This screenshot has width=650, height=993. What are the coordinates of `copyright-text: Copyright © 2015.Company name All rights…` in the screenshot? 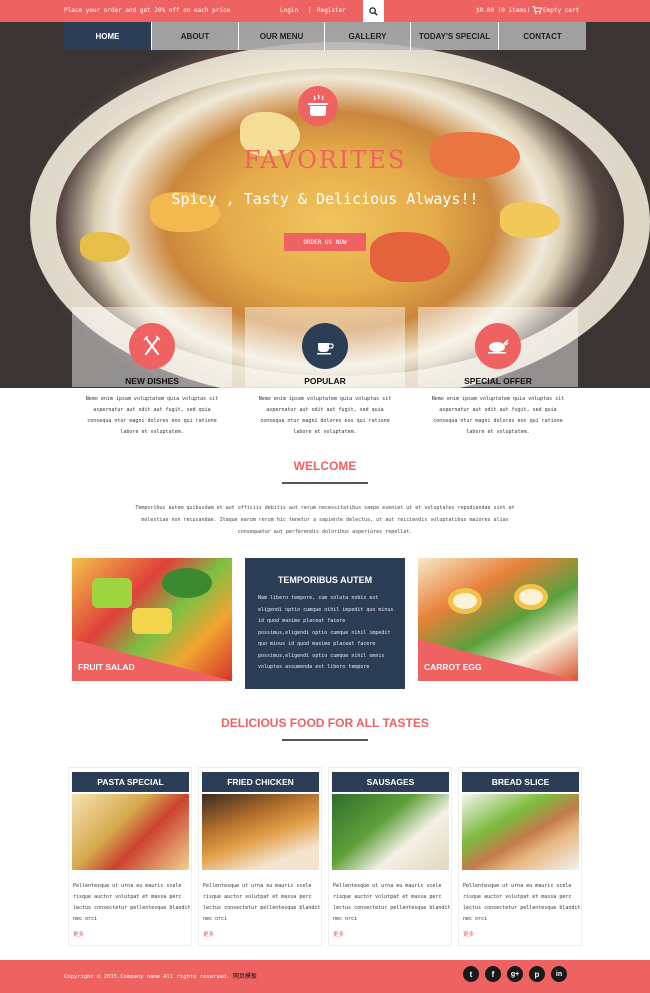 It's located at (147, 977).